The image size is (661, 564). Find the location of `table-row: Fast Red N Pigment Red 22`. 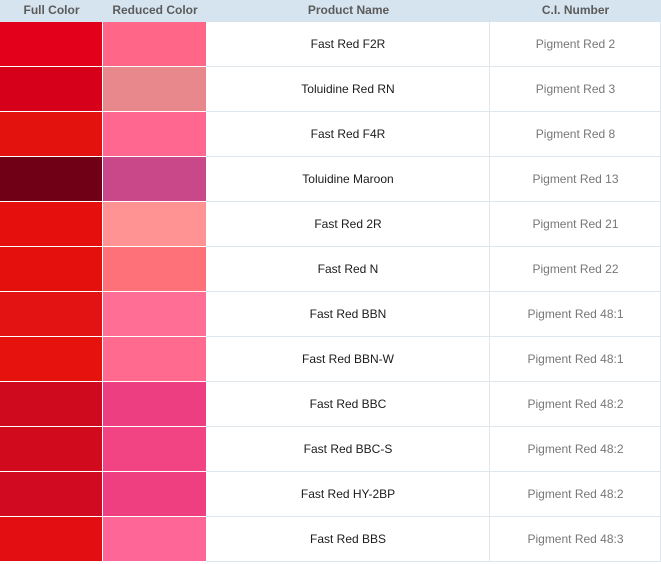

table-row: Fast Red N Pigment Red 22 is located at coordinates (330, 269).